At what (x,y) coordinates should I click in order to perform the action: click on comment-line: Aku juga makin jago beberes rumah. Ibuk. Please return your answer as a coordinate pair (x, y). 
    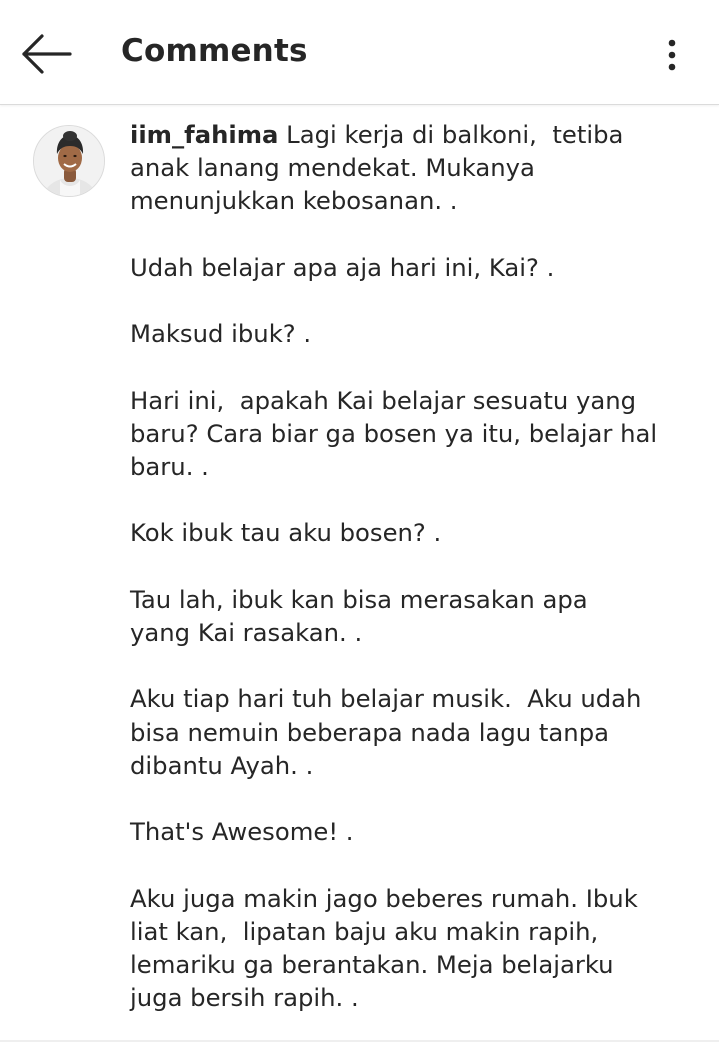
    Looking at the image, I should click on (384, 898).